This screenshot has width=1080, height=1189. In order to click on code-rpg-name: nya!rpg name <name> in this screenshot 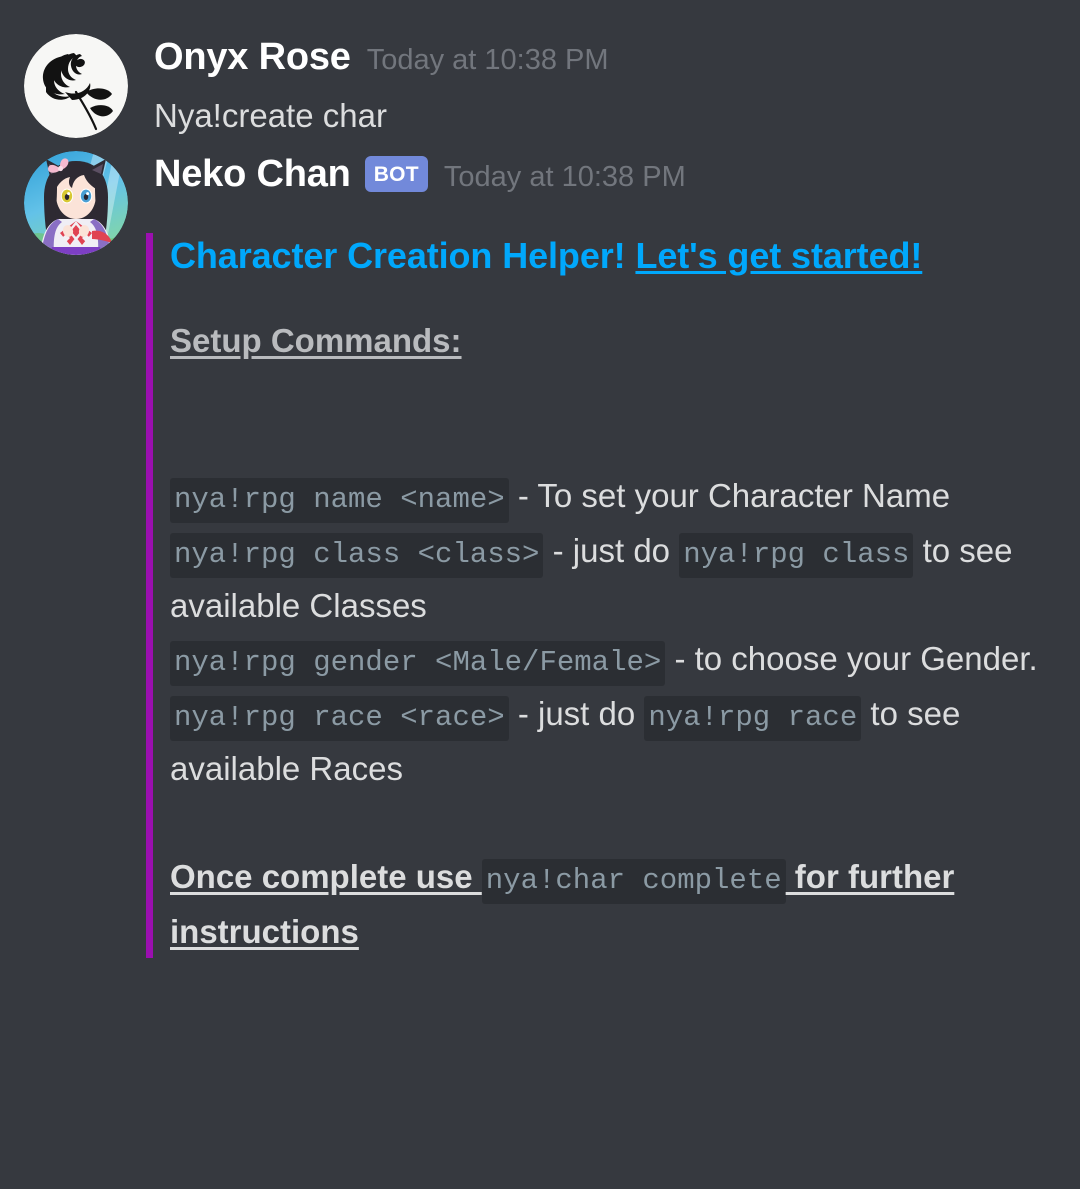, I will do `click(339, 500)`.